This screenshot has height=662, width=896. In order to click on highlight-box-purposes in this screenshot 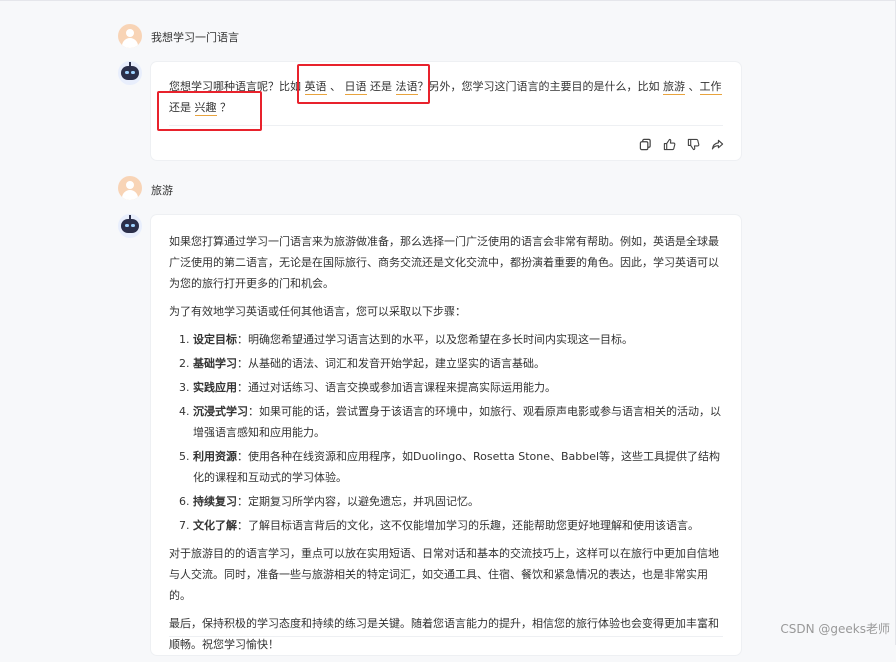, I will do `click(209, 111)`.